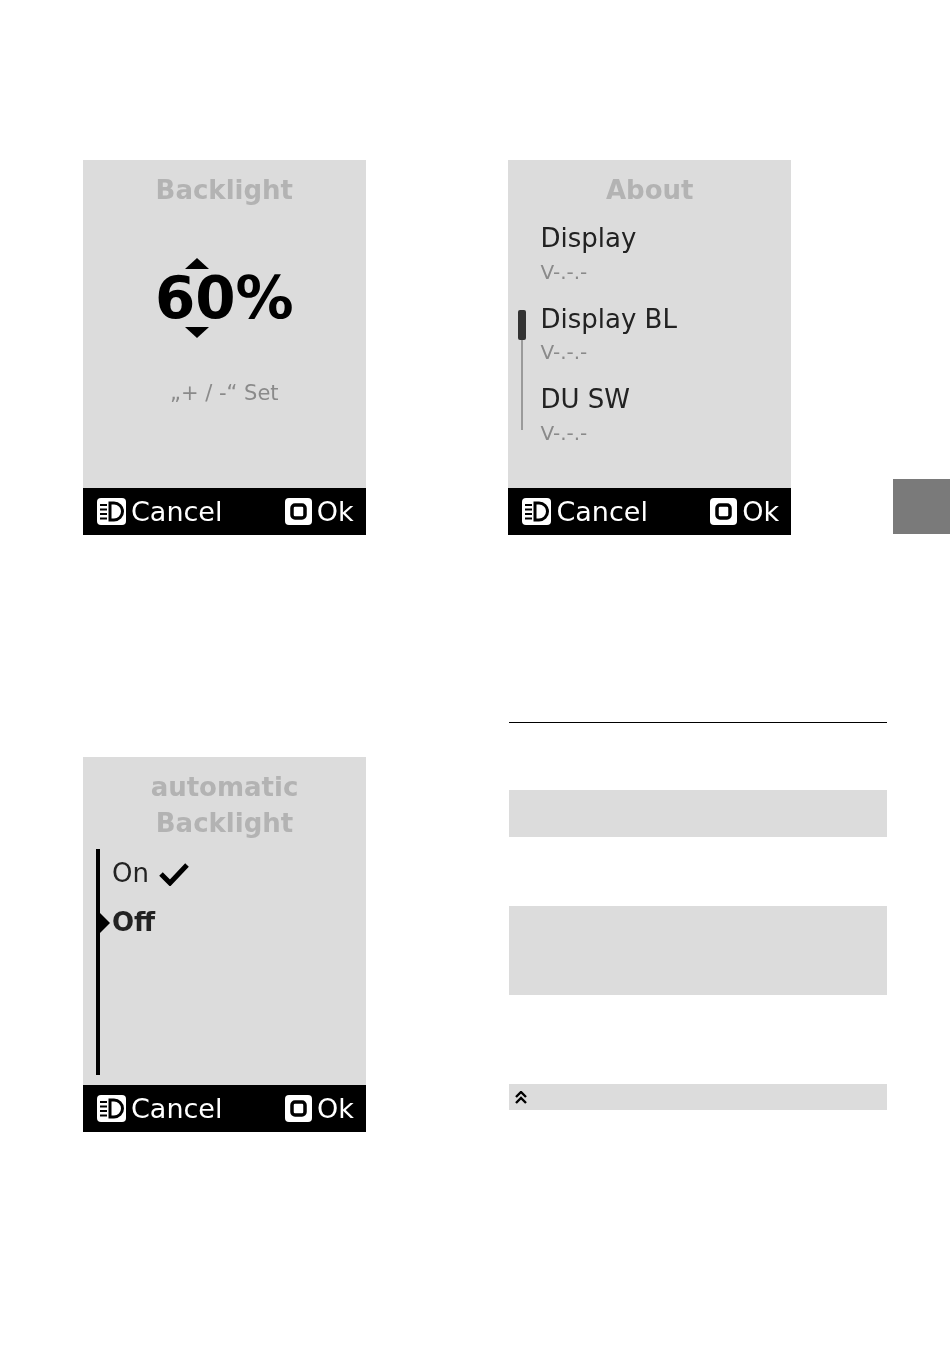 Image resolution: width=950 pixels, height=1352 pixels. What do you see at coordinates (196, 263) in the screenshot?
I see `up-arrow-icon` at bounding box center [196, 263].